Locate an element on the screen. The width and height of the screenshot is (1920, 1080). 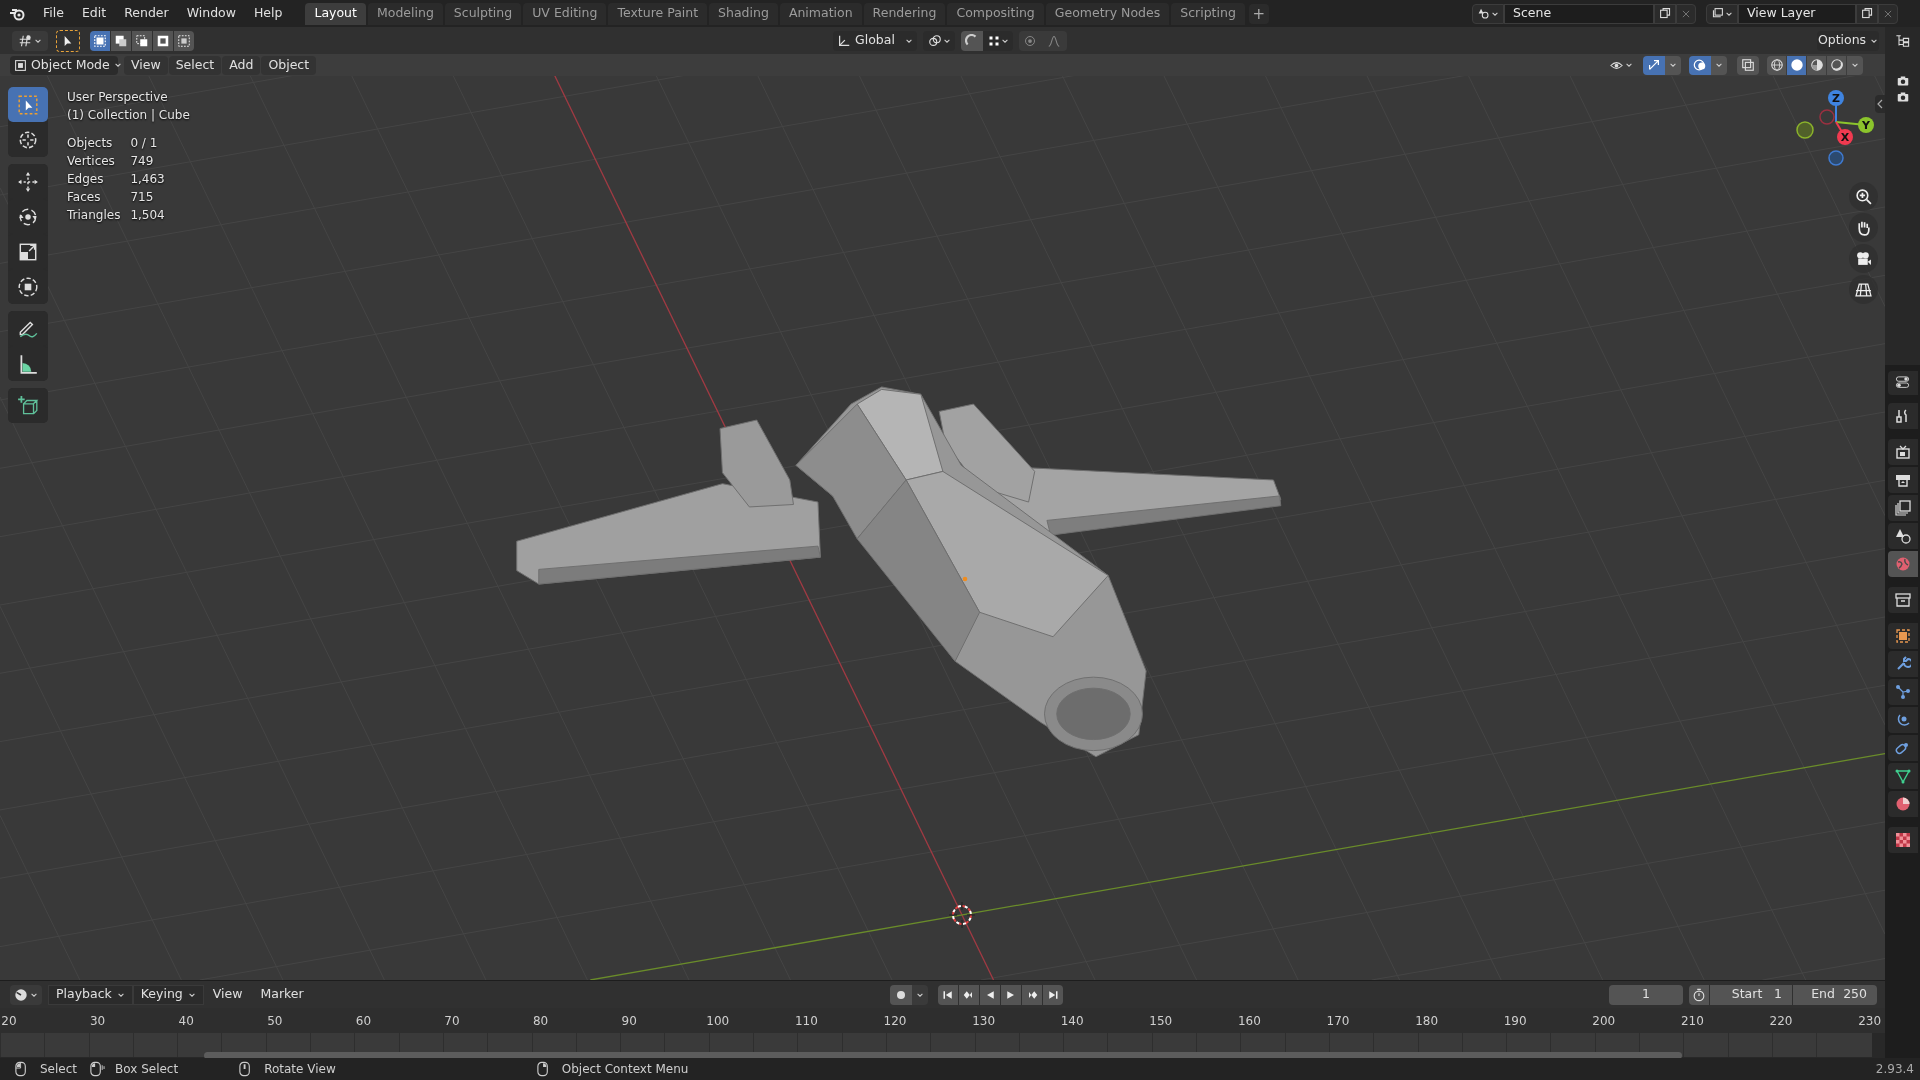
scene-browse-button is located at coordinates (1488, 13).